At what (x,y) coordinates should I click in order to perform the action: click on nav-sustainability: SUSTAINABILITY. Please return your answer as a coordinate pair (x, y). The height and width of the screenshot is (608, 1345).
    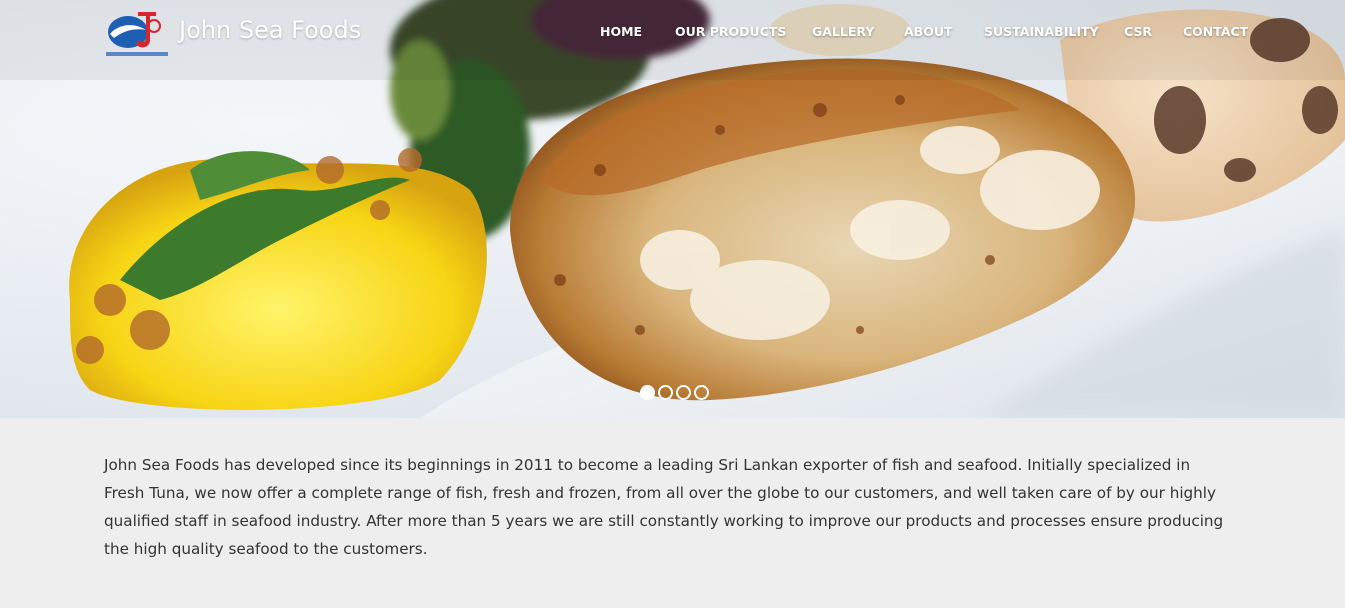
    Looking at the image, I should click on (1041, 31).